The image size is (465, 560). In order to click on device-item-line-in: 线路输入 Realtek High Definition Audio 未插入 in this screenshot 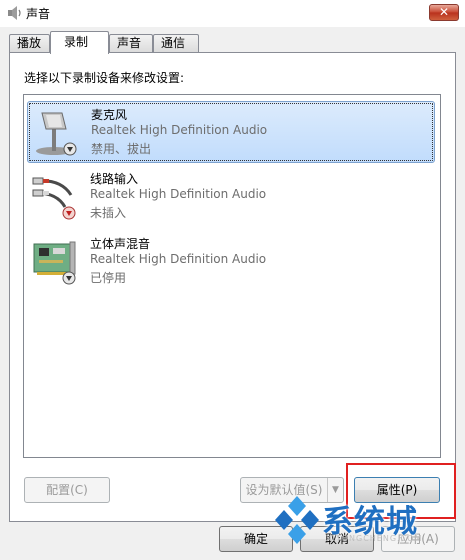, I will do `click(231, 197)`.